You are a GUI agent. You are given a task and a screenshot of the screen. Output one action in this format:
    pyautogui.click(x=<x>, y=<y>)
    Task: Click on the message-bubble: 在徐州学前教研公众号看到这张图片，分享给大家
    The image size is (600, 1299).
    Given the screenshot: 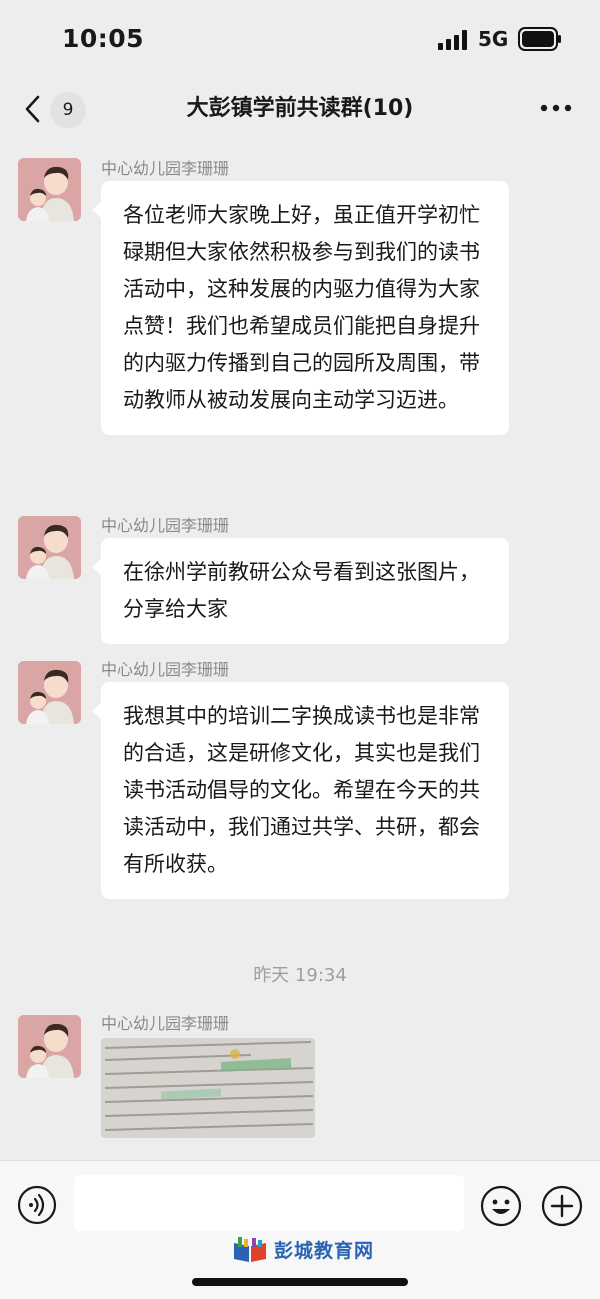 What is the action you would take?
    pyautogui.click(x=300, y=591)
    